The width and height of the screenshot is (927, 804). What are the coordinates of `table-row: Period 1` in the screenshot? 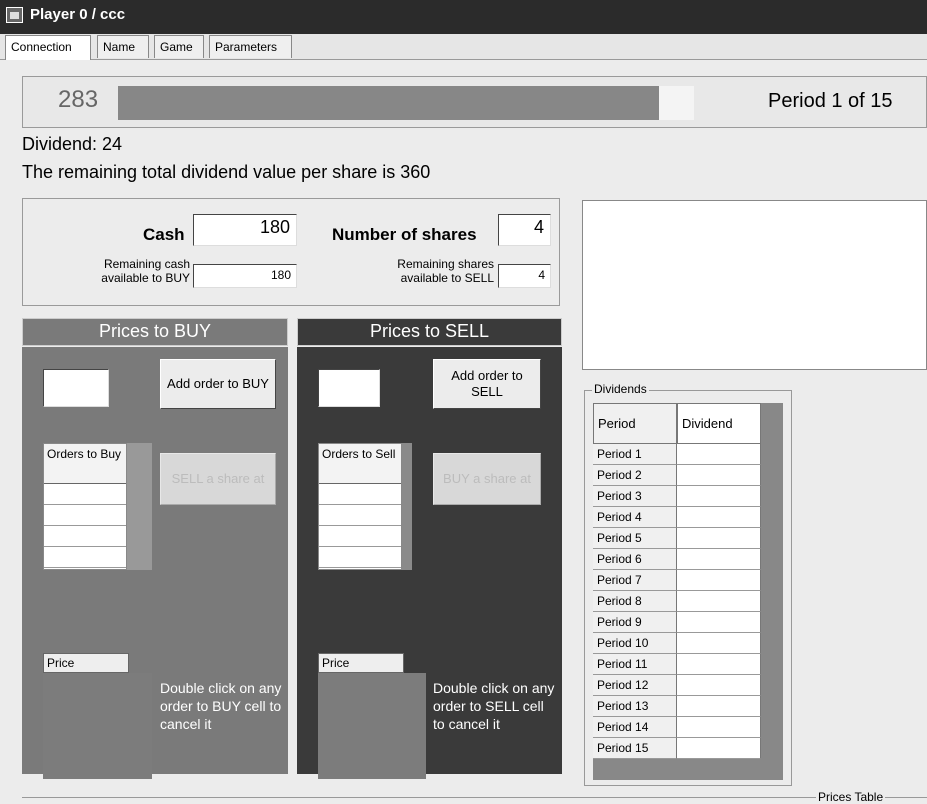 It's located at (677, 454).